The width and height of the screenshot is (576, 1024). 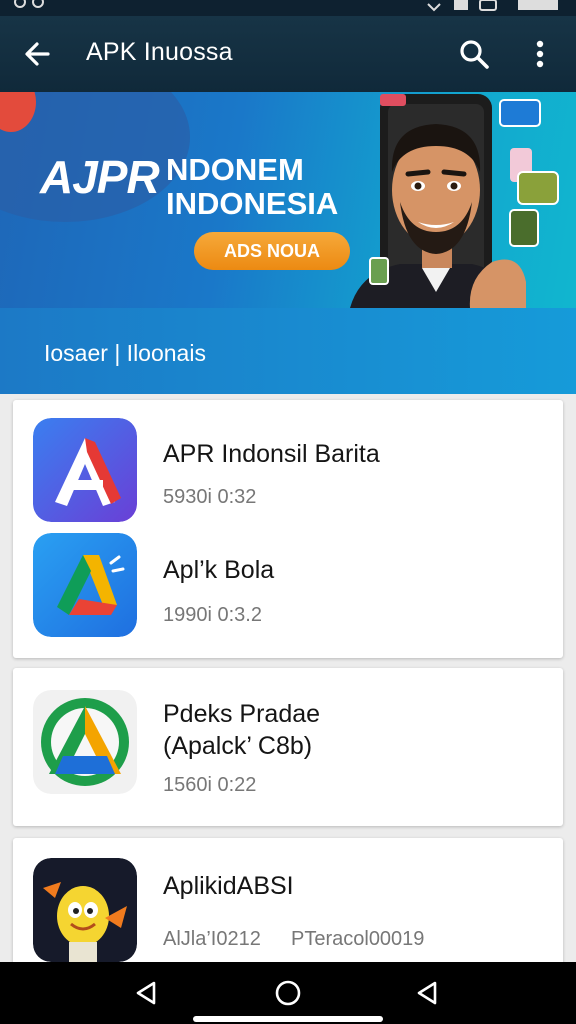 What do you see at coordinates (100, 177) in the screenshot?
I see `banner-logo: AJPR` at bounding box center [100, 177].